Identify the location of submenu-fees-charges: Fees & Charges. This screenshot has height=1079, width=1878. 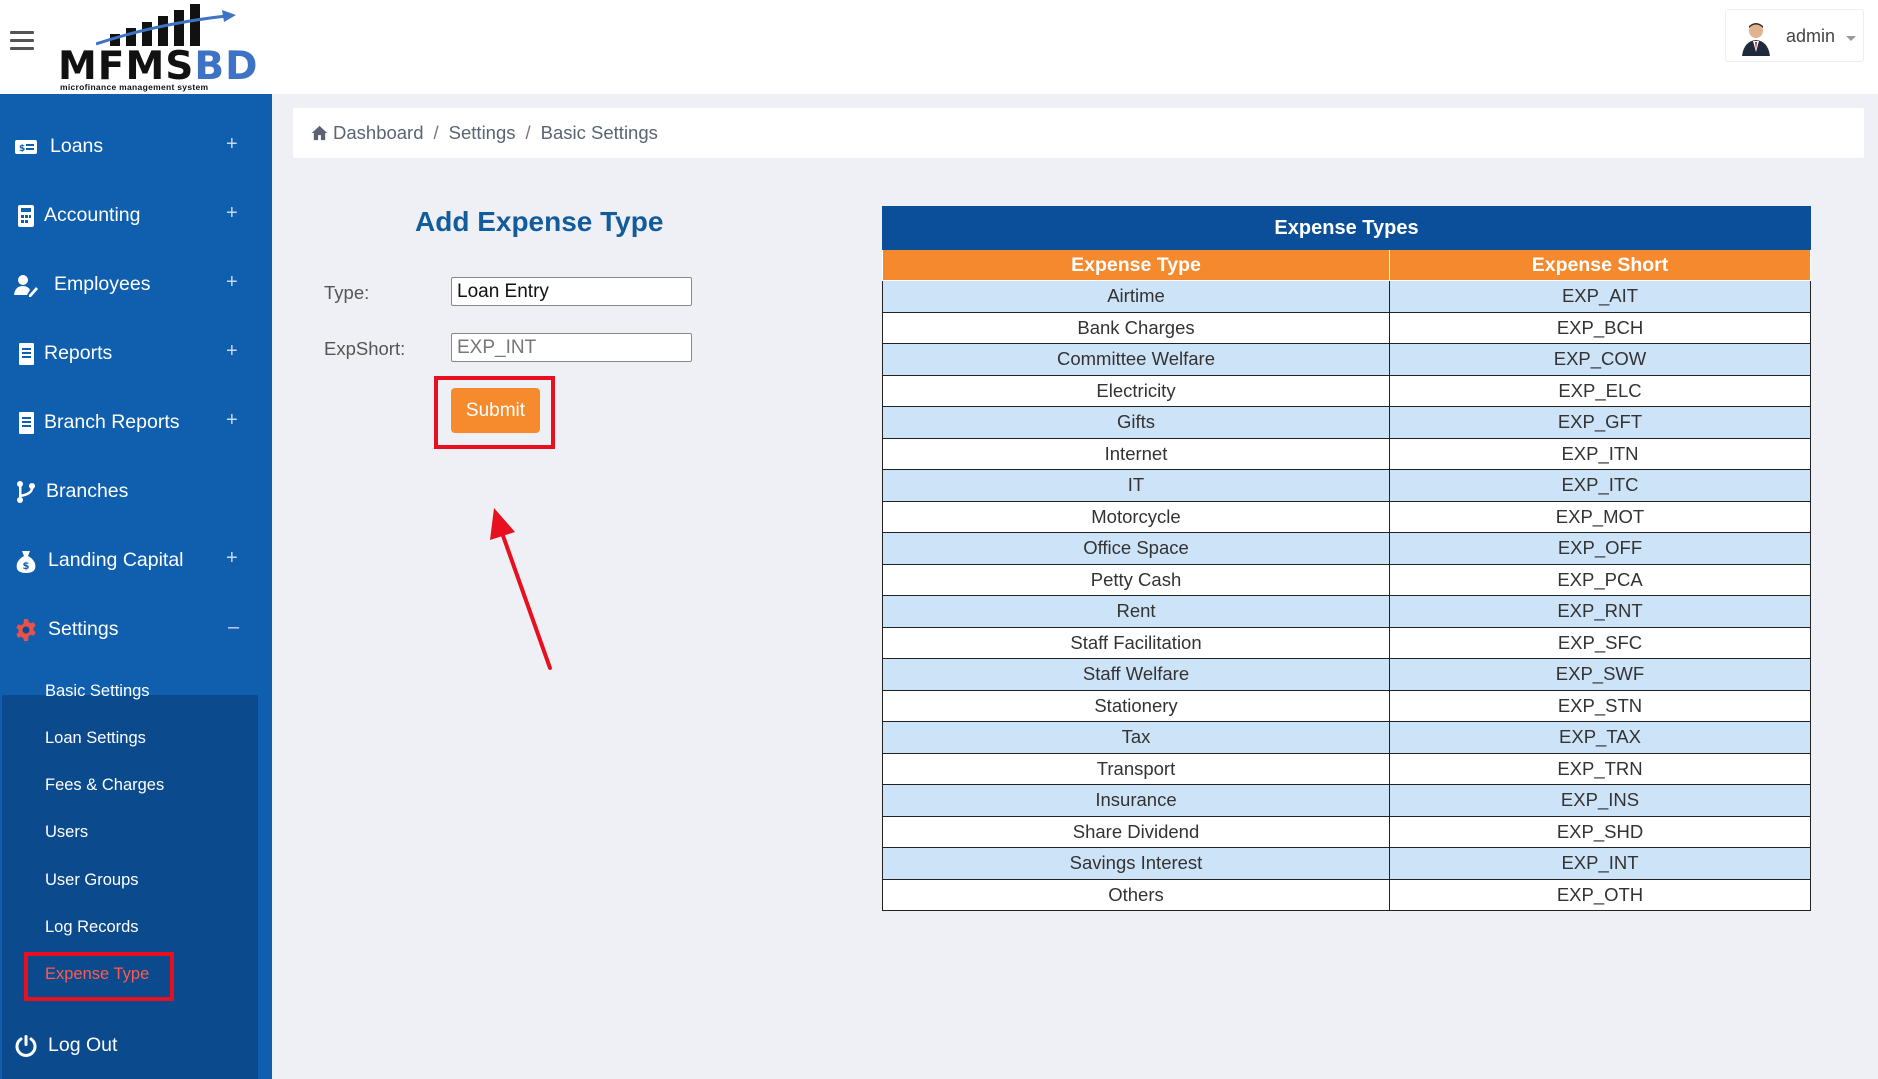
(104, 785).